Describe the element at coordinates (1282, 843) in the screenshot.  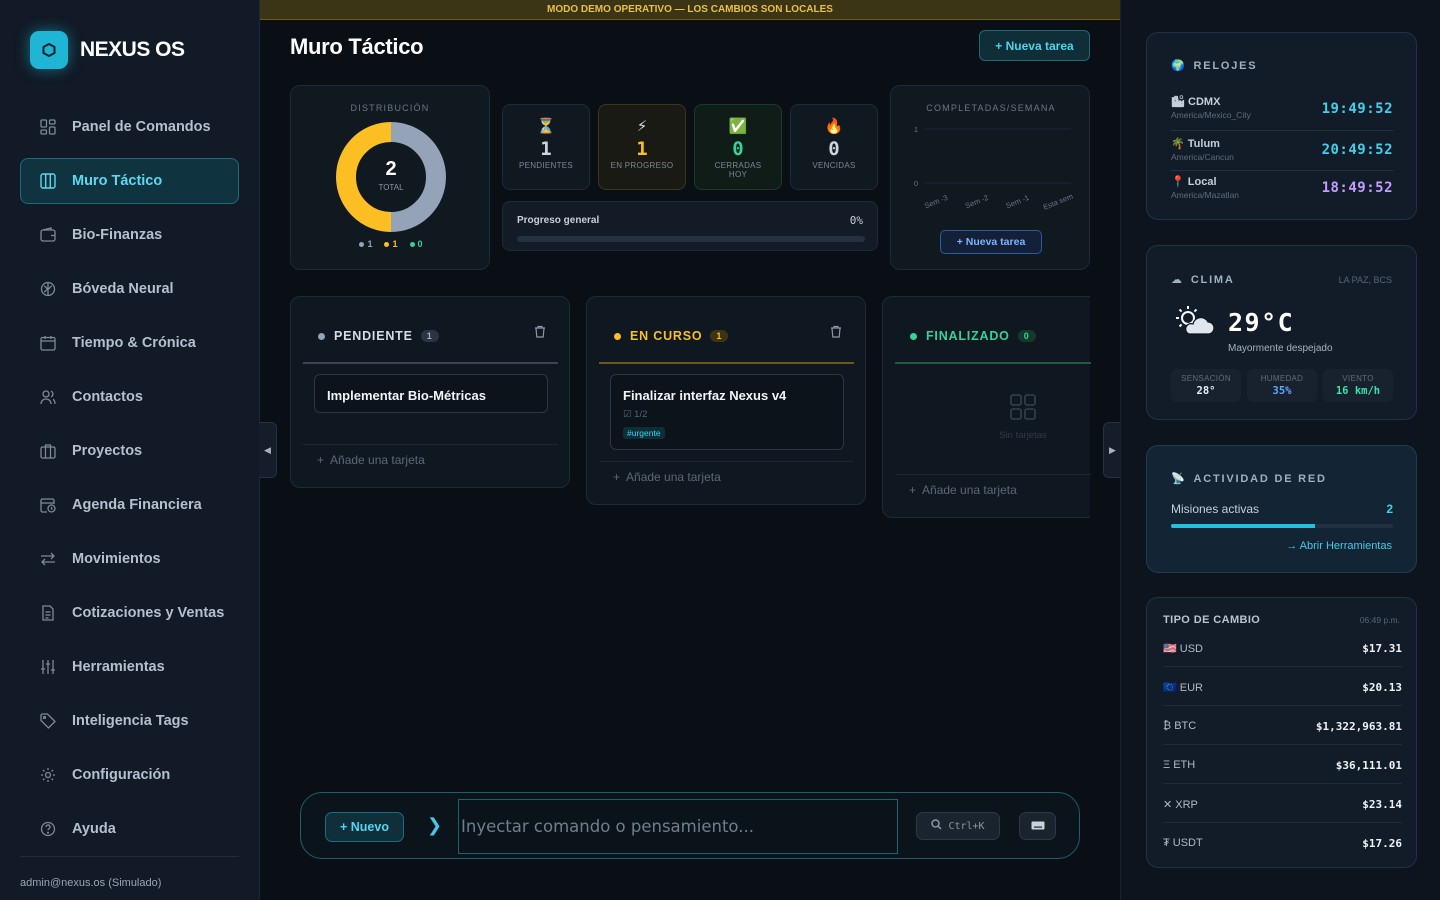
I see `fx-row-usdt: ₮ USDT $17.26` at that location.